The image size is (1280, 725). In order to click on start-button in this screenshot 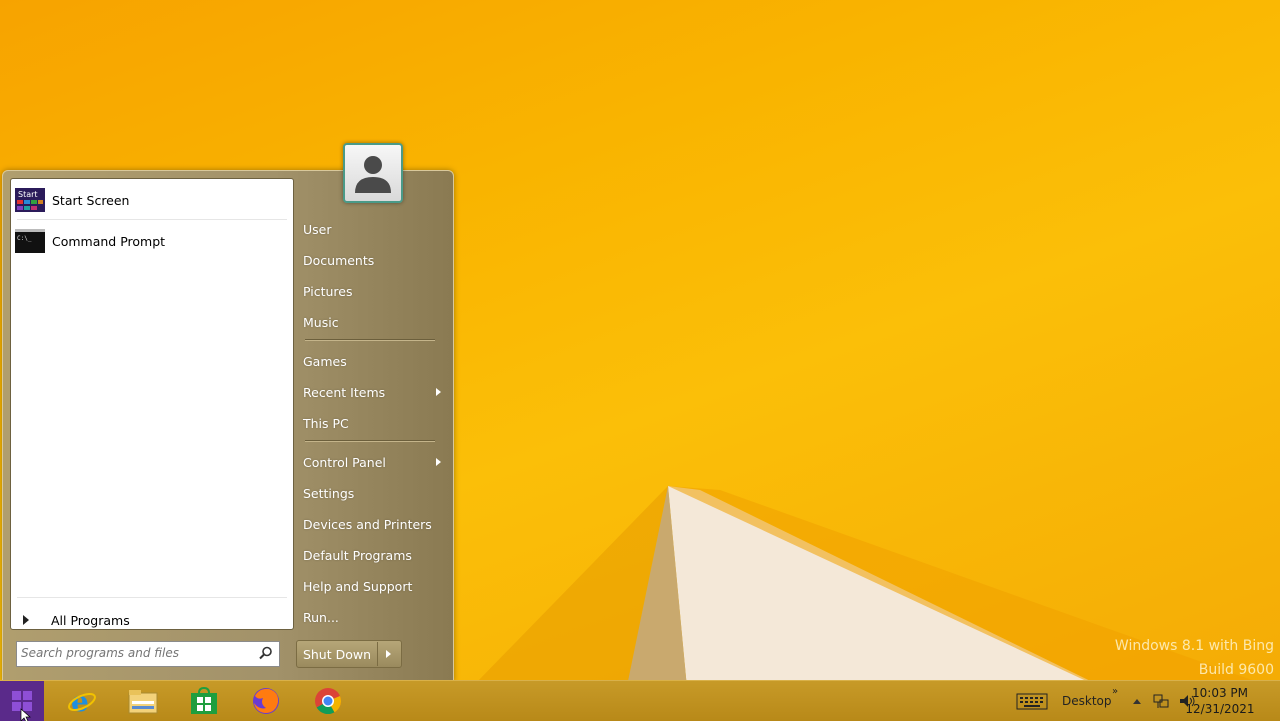, I will do `click(22, 702)`.